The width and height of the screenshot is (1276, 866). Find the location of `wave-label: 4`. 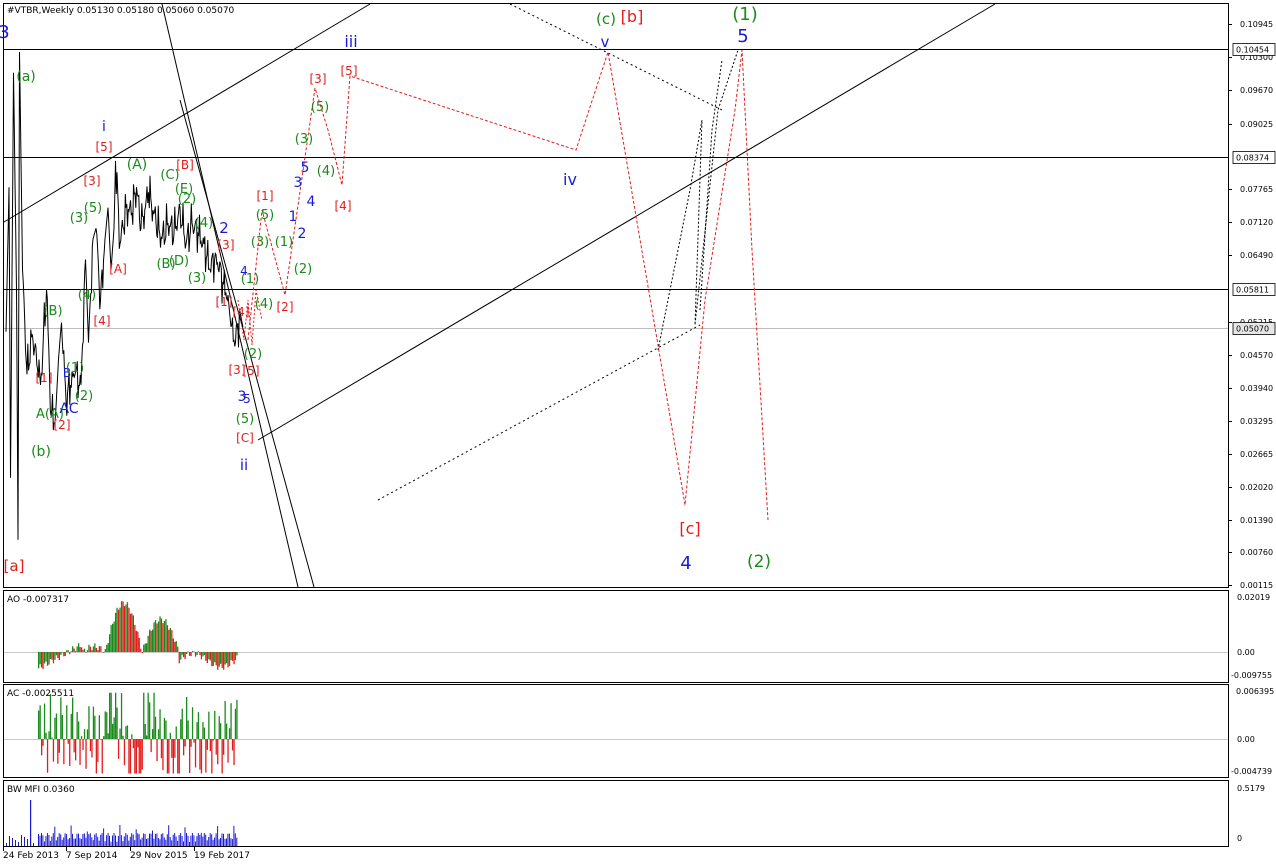

wave-label: 4 is located at coordinates (685, 563).